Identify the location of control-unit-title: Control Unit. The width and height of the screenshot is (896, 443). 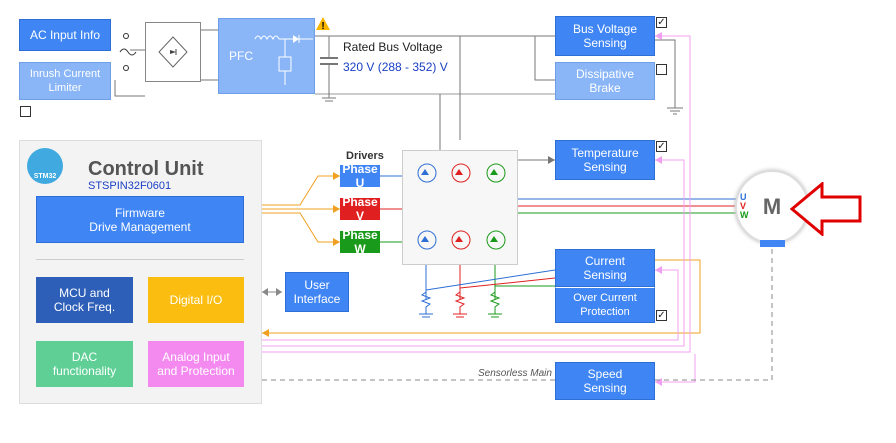
(146, 169).